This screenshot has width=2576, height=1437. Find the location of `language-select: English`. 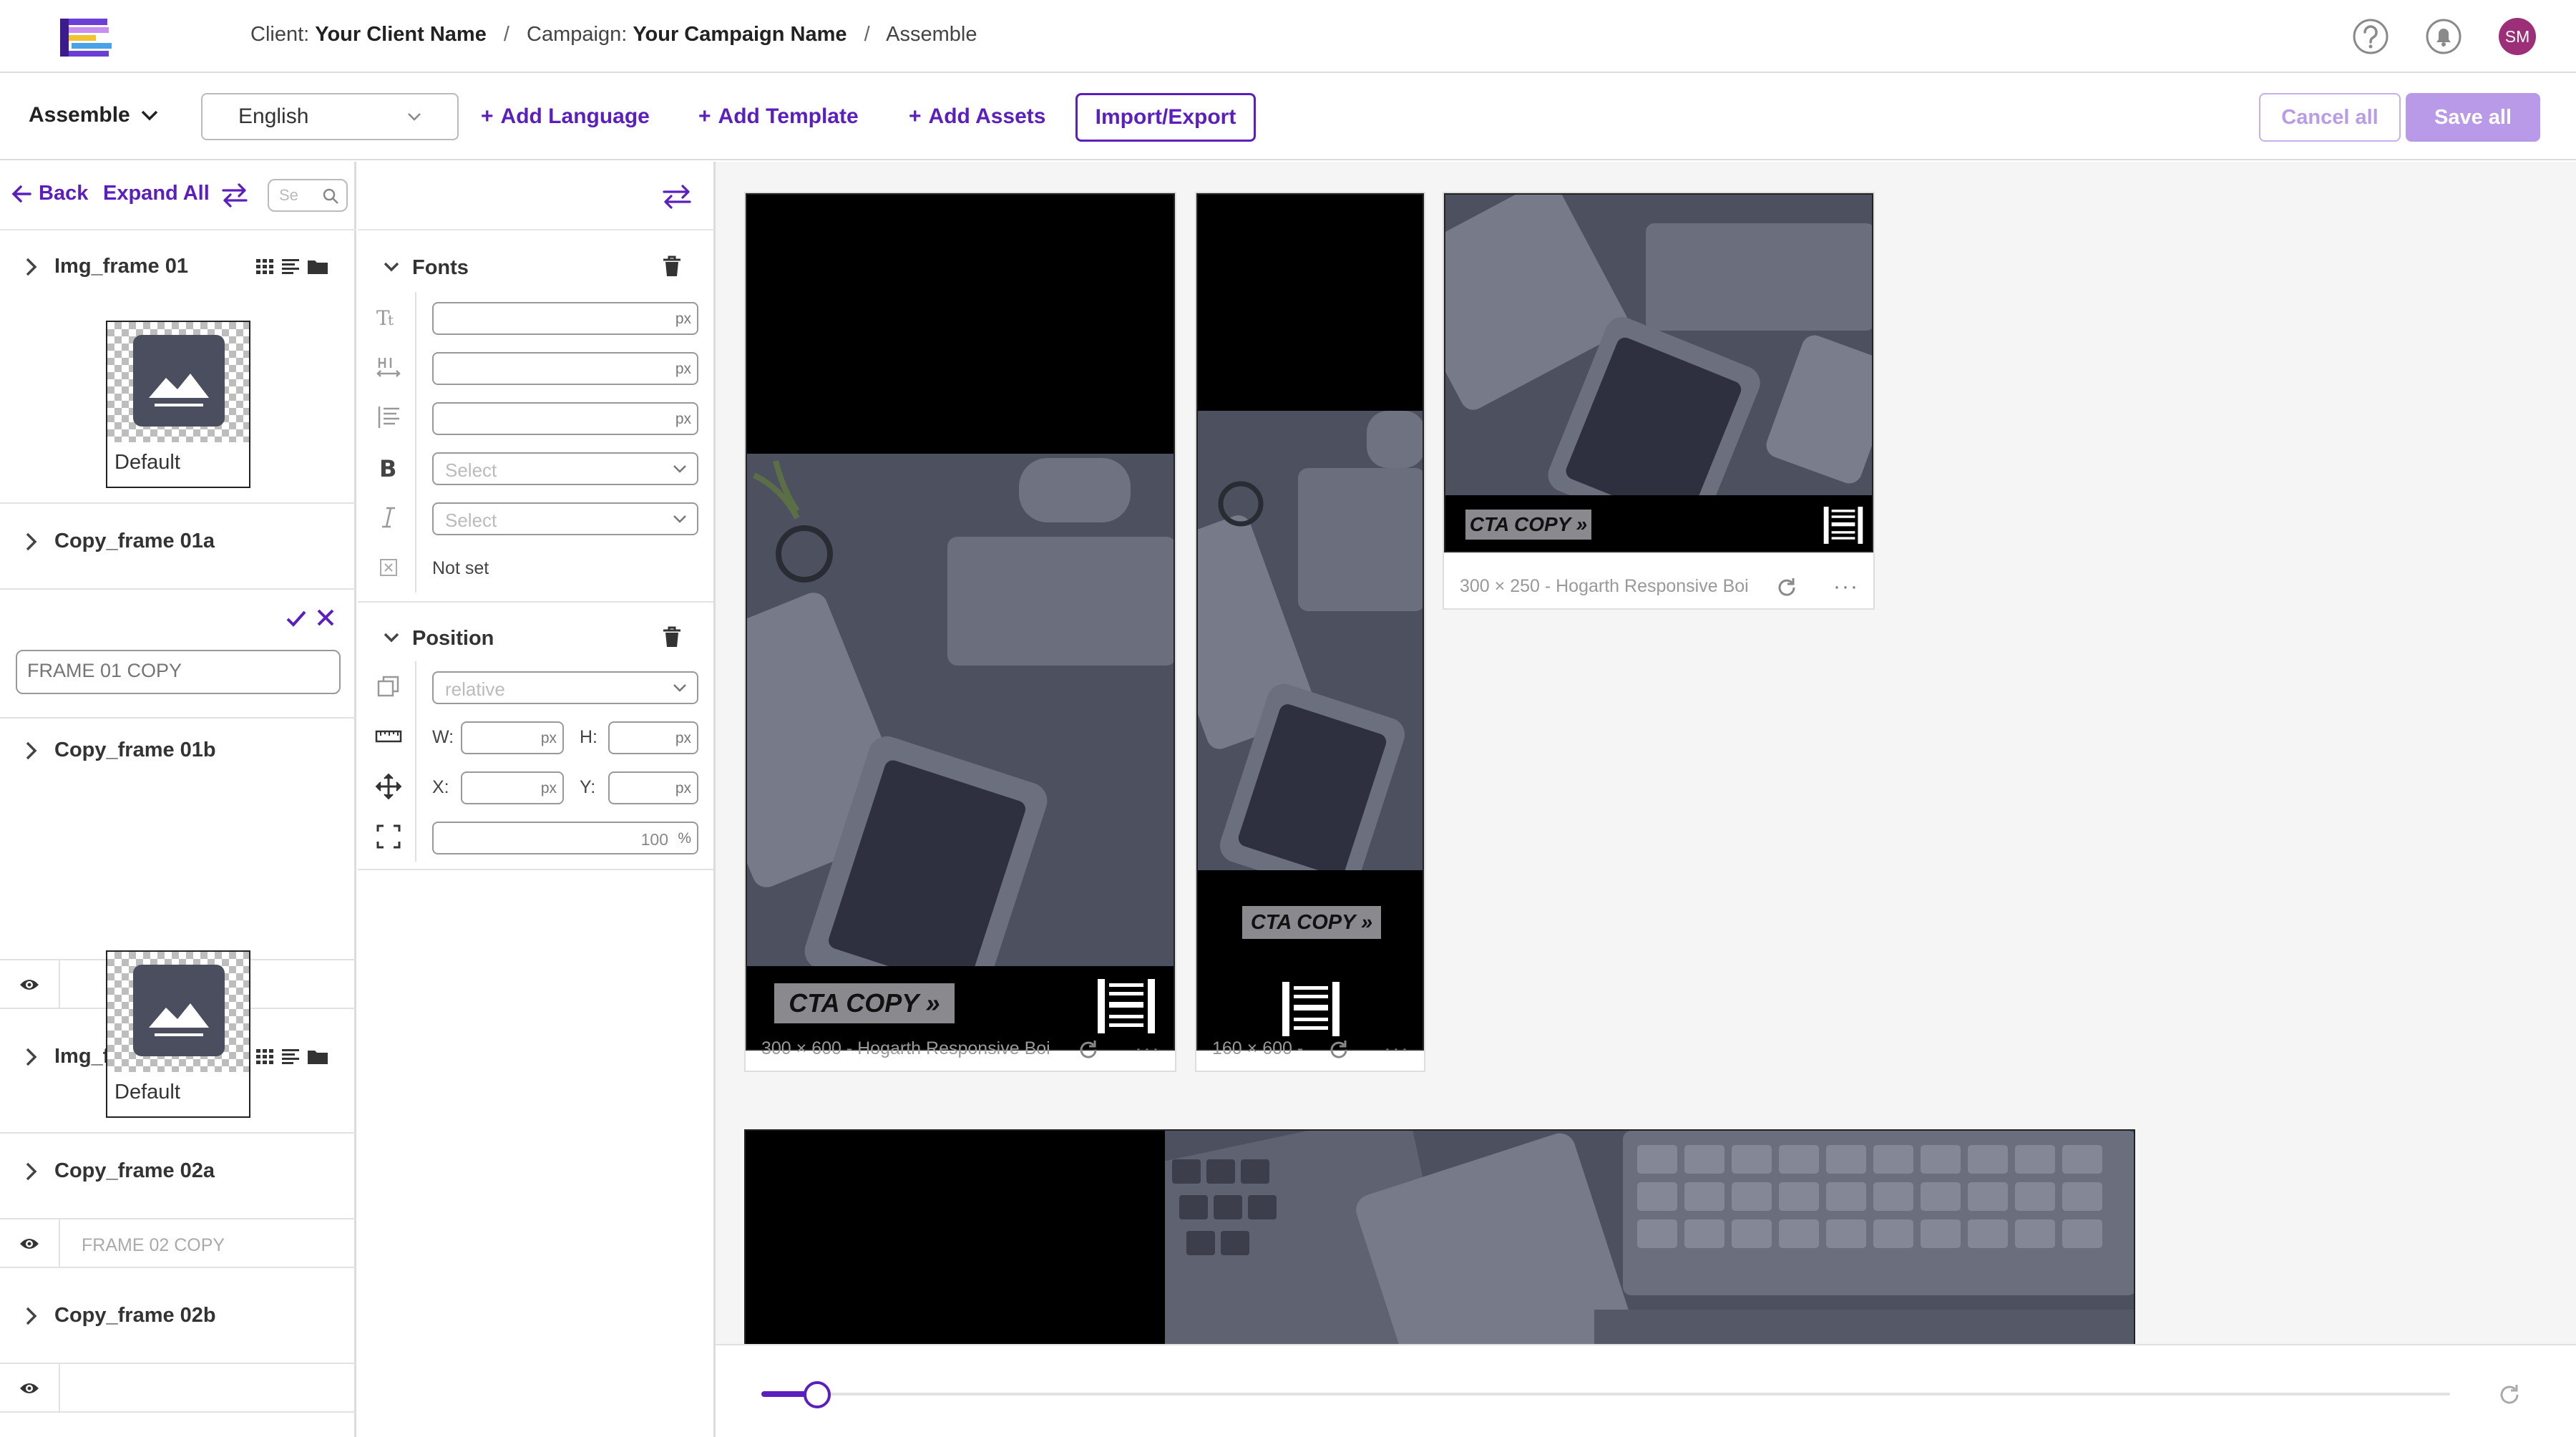

language-select: English is located at coordinates (330, 116).